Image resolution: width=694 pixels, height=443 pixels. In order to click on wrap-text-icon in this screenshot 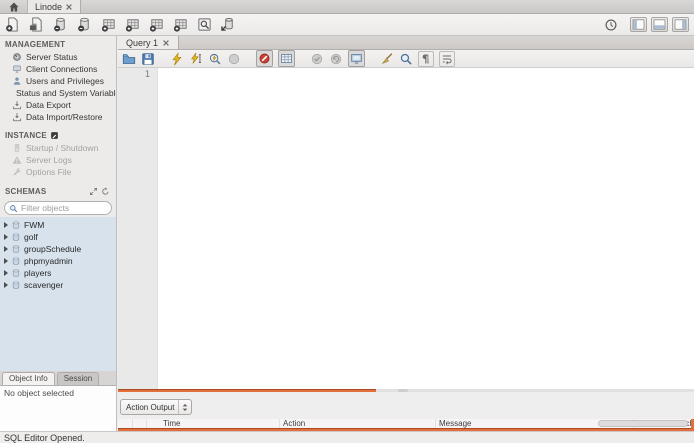, I will do `click(447, 58)`.